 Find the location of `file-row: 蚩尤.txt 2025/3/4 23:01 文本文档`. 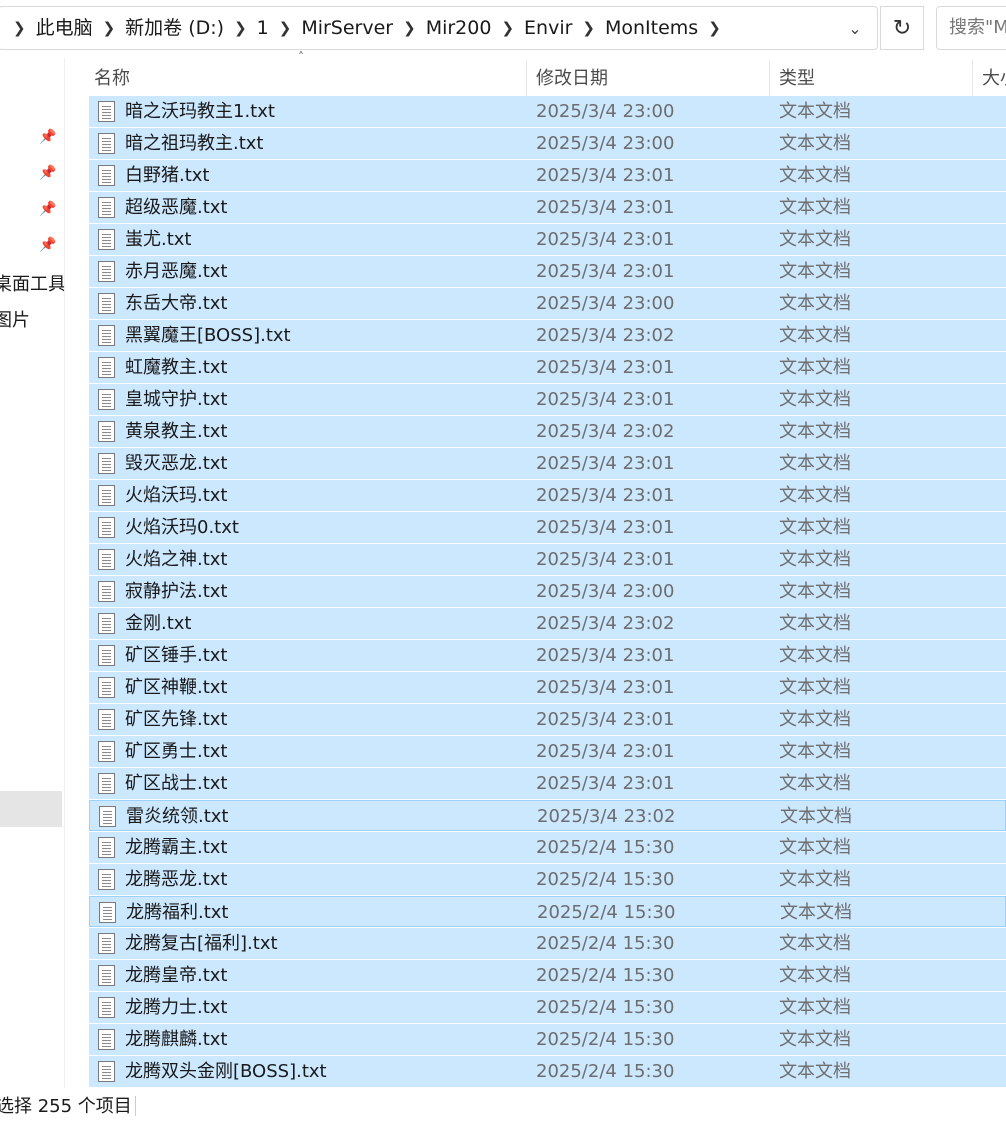

file-row: 蚩尤.txt 2025/3/4 23:01 文本文档 is located at coordinates (547, 239).